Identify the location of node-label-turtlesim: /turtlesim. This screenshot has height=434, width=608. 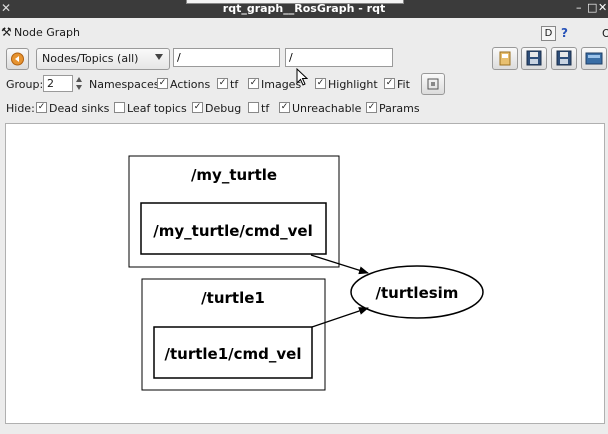
(417, 293).